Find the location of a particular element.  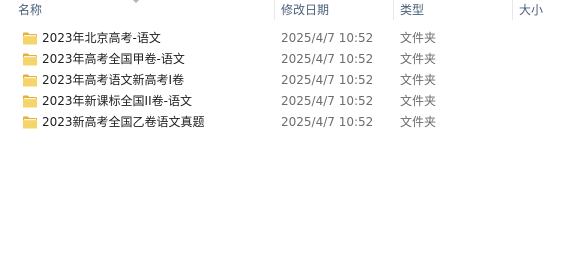

file-row: 2023新高考全国乙卷语文真题 2025/4/7 10:52 文件夹 is located at coordinates (280, 122).